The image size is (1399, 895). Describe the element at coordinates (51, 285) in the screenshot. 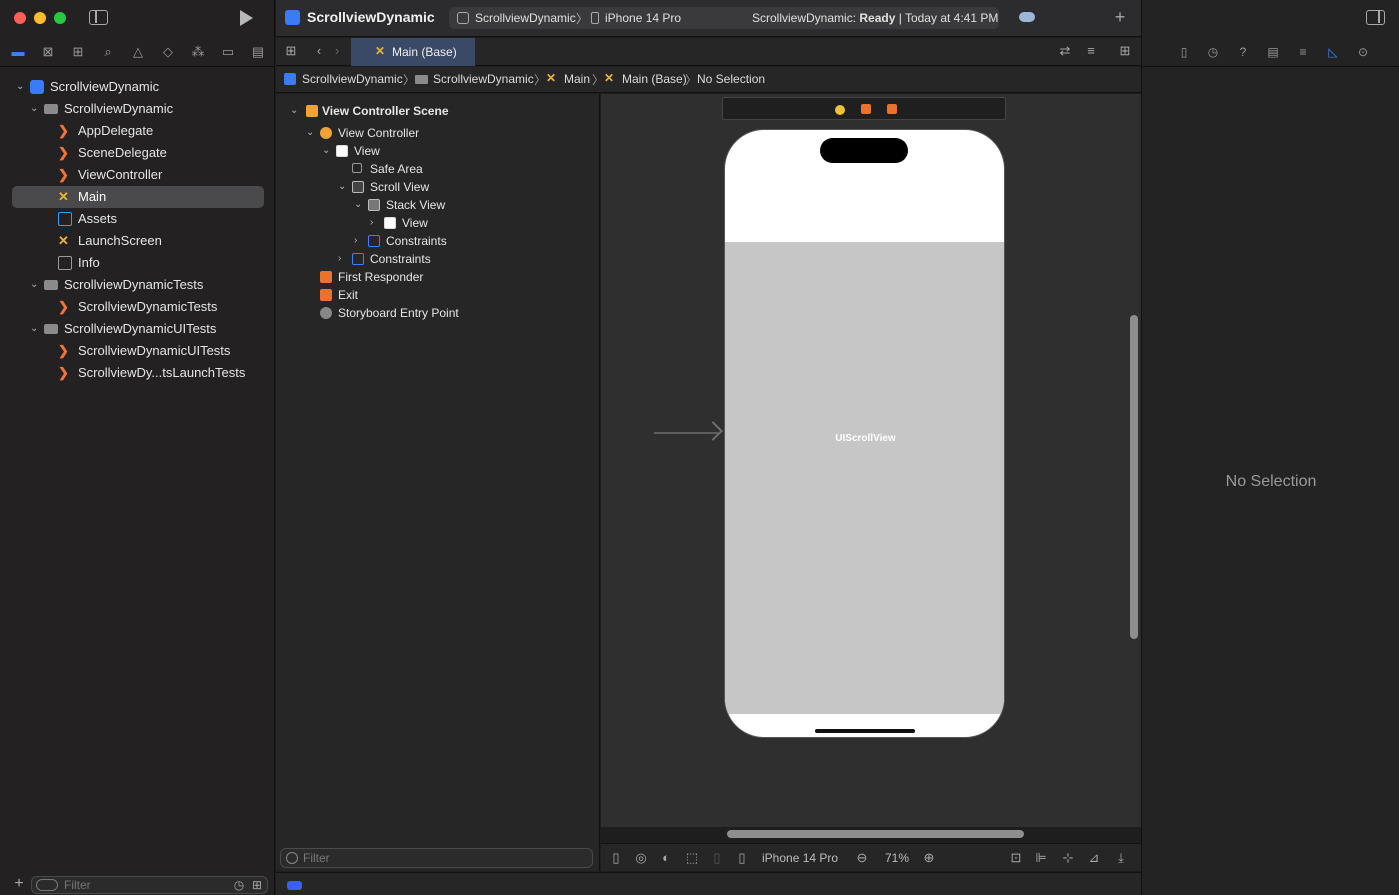

I see `folder-icon` at that location.